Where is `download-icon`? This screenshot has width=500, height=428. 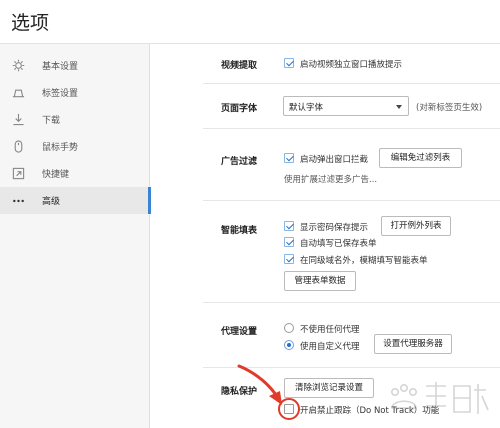 download-icon is located at coordinates (18, 119).